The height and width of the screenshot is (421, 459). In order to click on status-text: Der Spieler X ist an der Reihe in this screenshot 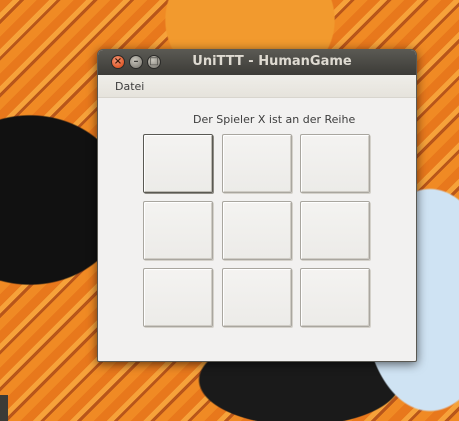, I will do `click(274, 119)`.